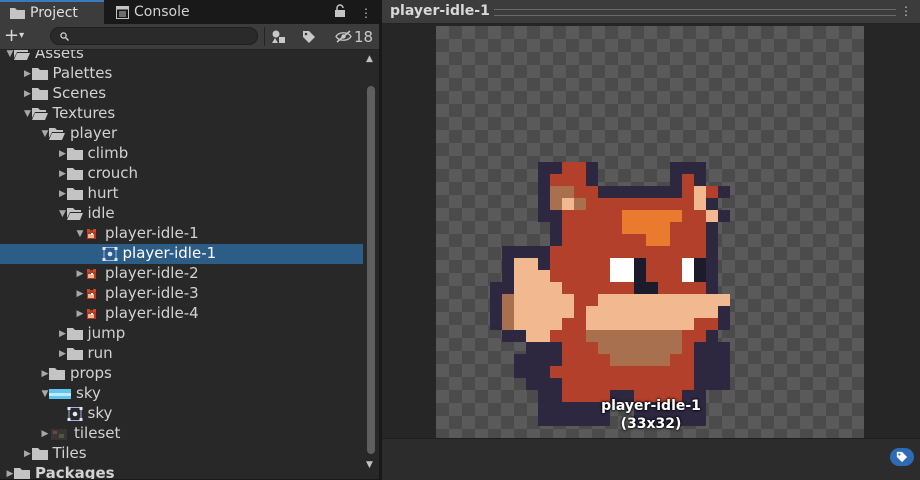 The image size is (920, 480). I want to click on tree-item-label: run, so click(100, 353).